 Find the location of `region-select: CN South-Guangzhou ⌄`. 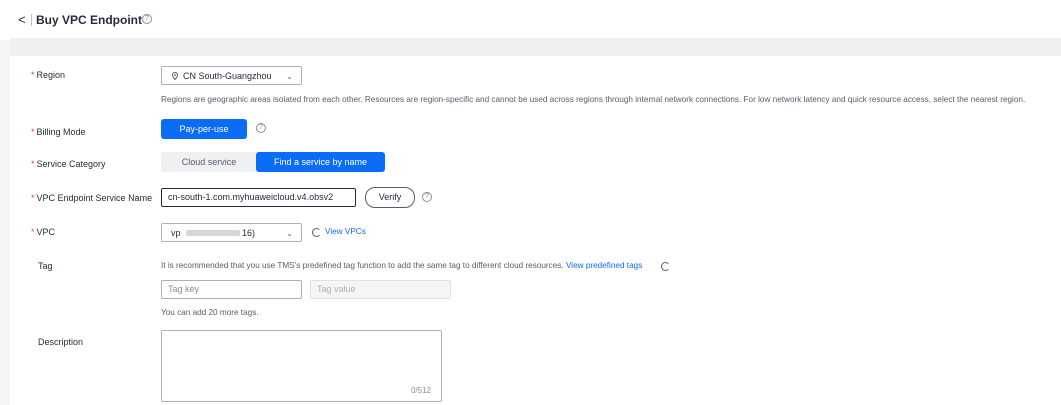

region-select: CN South-Guangzhou ⌄ is located at coordinates (231, 75).